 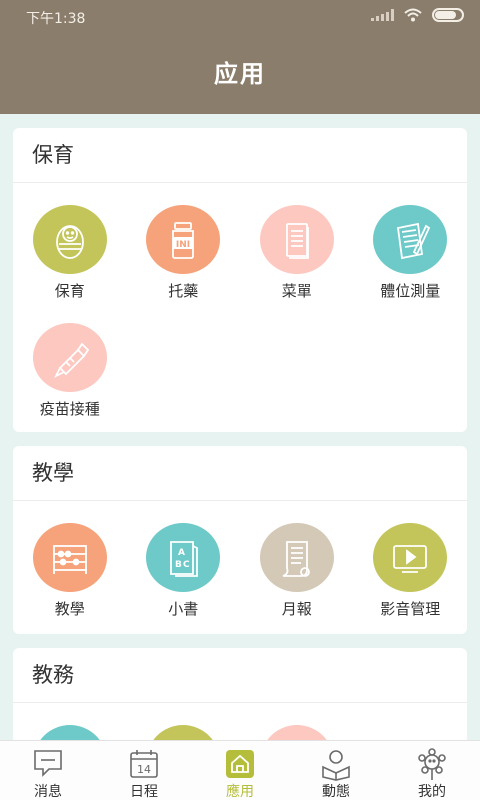 What do you see at coordinates (181, 553) in the screenshot?
I see `svg-text: A` at bounding box center [181, 553].